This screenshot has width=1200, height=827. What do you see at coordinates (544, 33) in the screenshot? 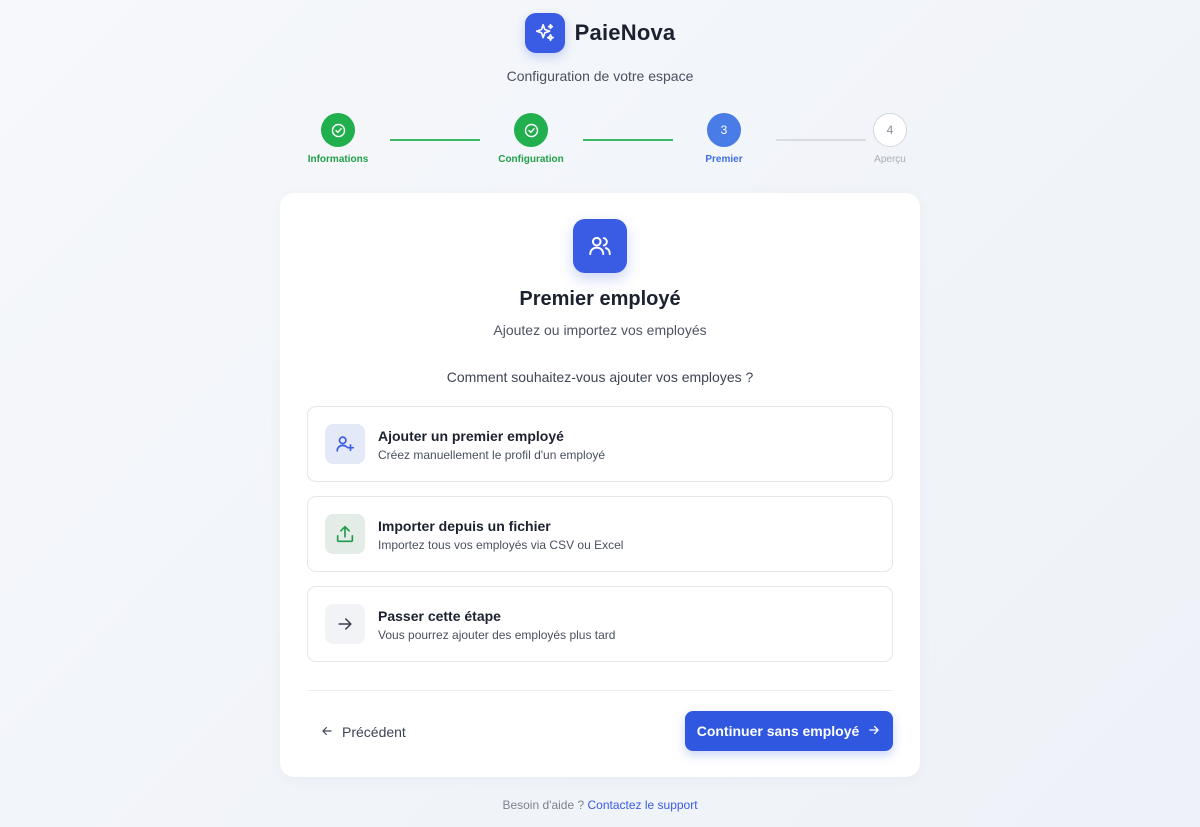
I see `sparkles-icon` at bounding box center [544, 33].